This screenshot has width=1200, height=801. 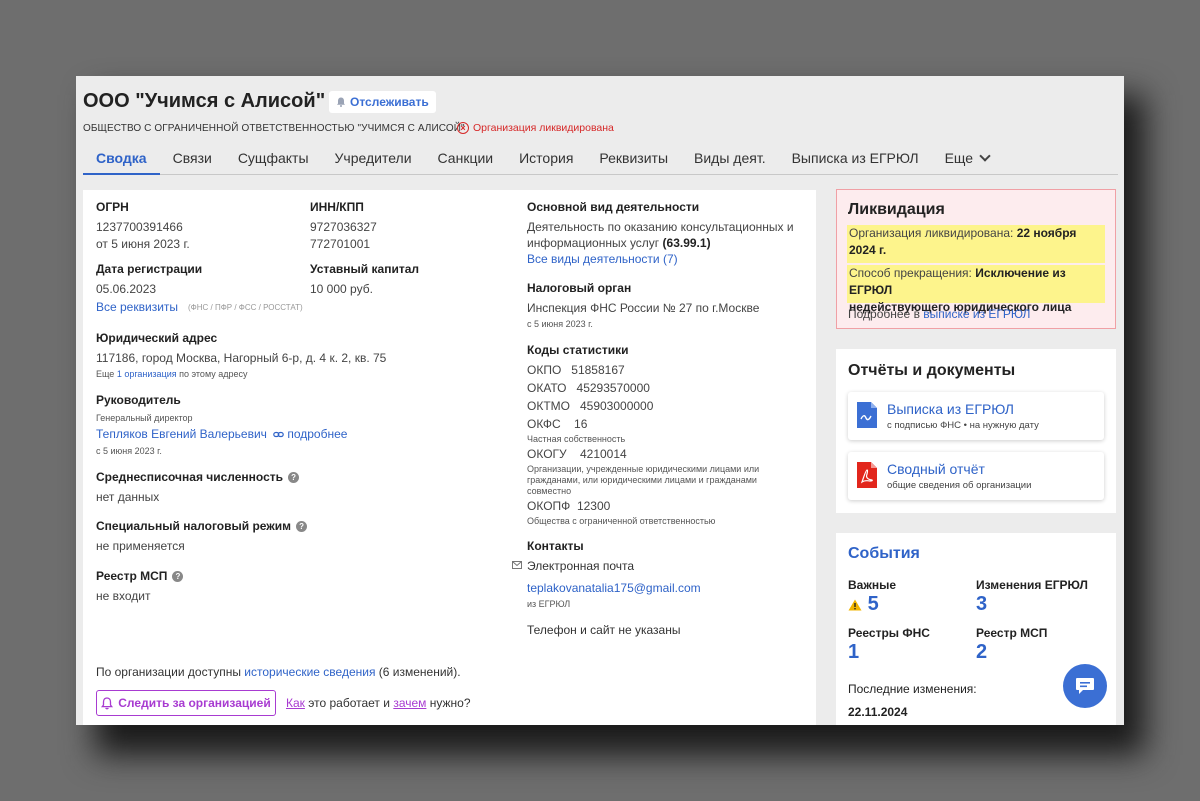 I want to click on tab-summary: Сводка, so click(x=121, y=158).